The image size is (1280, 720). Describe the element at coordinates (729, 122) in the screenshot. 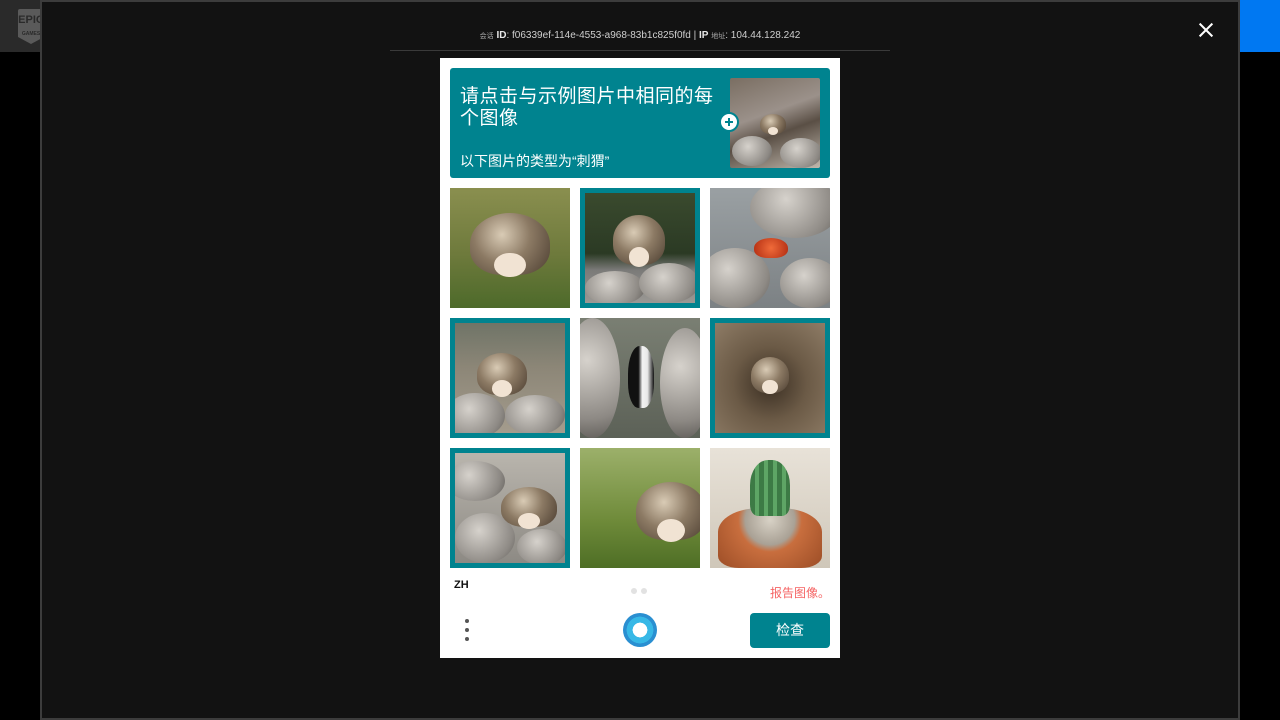

I see `plus-icon` at that location.